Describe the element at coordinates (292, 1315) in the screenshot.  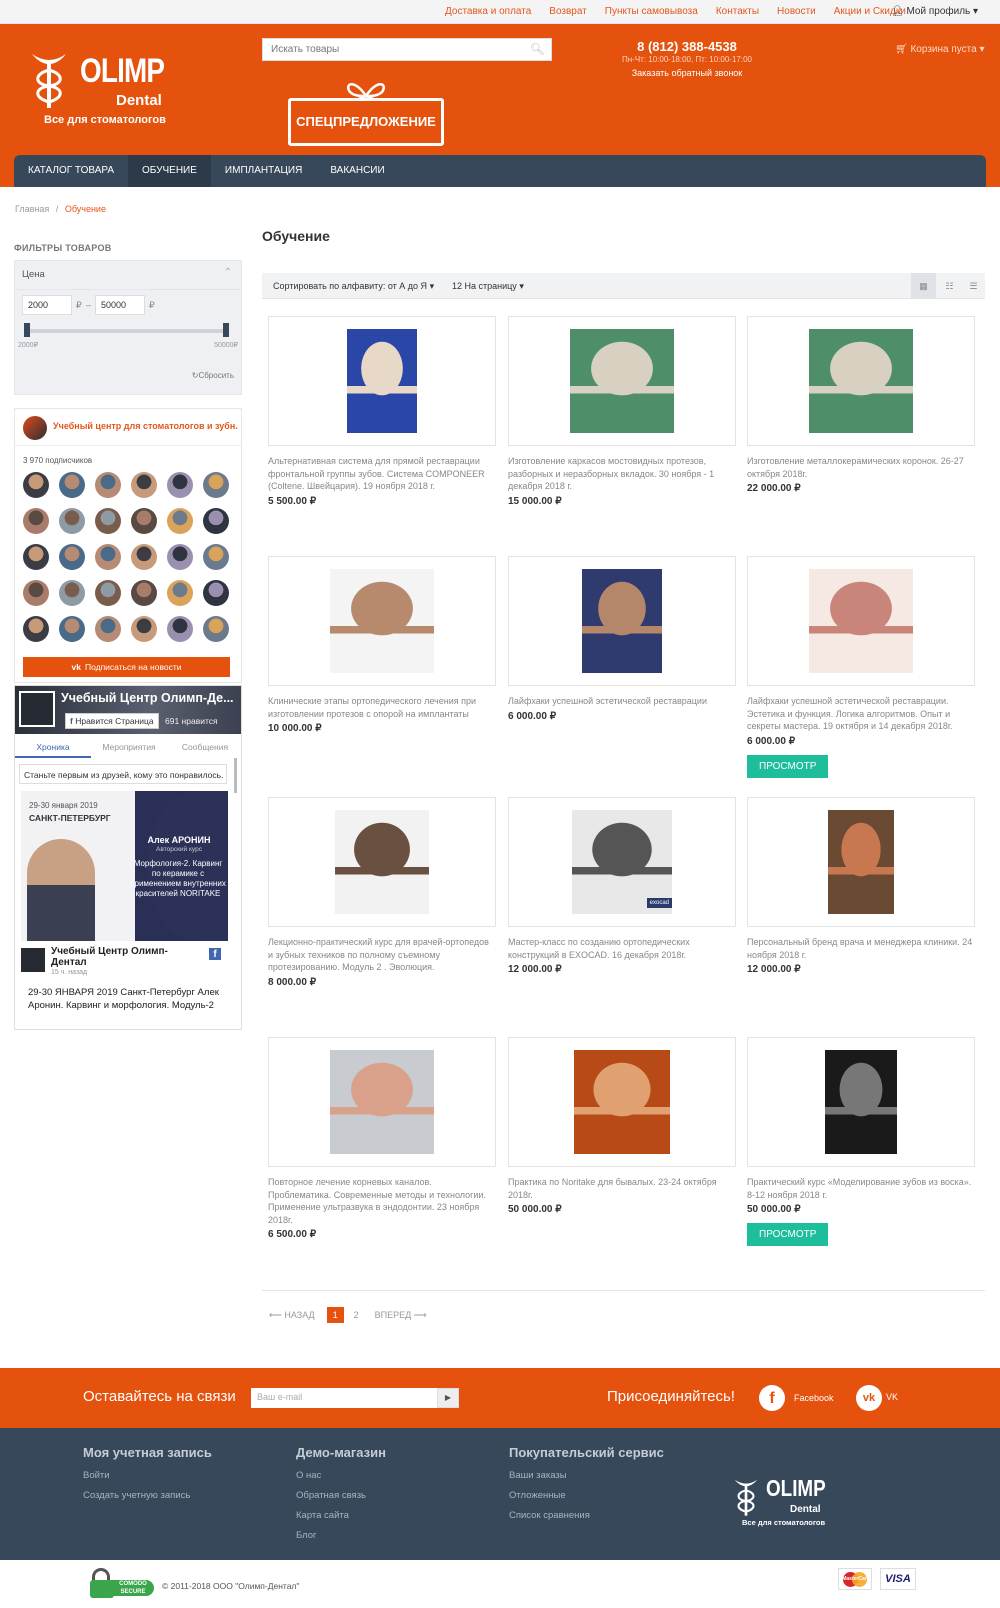
I see `pagination-prev: ⟵ НАЗАД` at that location.